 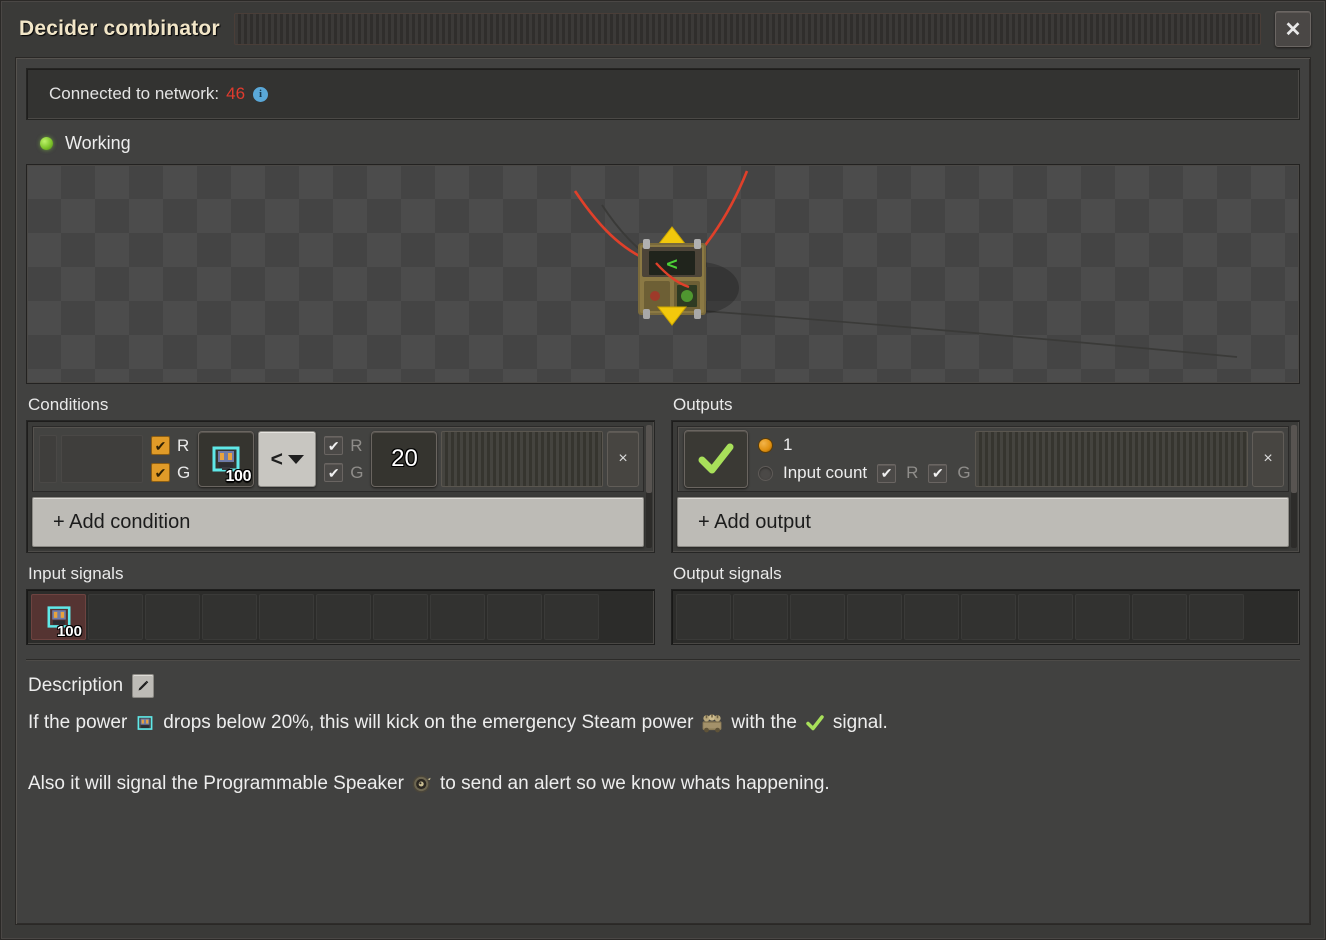 What do you see at coordinates (102, 459) in the screenshot?
I see `condition-empty-slot` at bounding box center [102, 459].